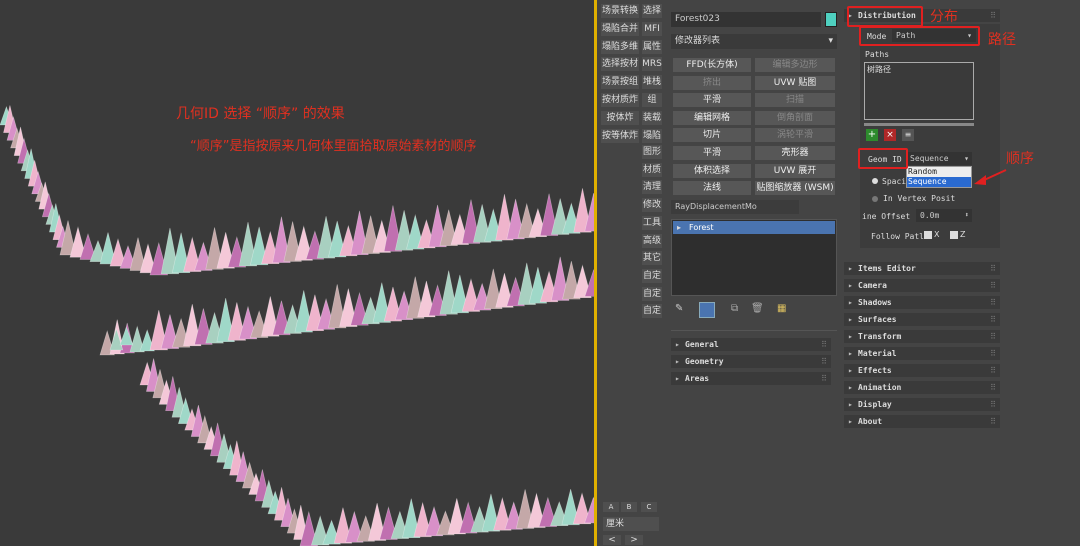 This screenshot has width=1080, height=546. What do you see at coordinates (795, 82) in the screenshot?
I see `modifier-button: UVW 贴图` at bounding box center [795, 82].